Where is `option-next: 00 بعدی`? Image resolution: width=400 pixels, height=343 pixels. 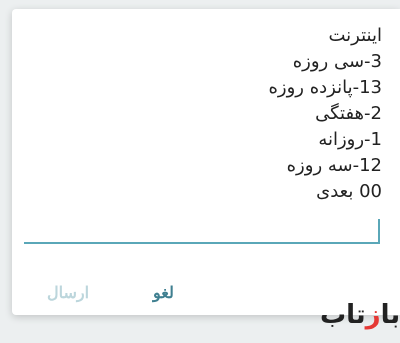 option-next: 00 بعدی is located at coordinates (349, 191).